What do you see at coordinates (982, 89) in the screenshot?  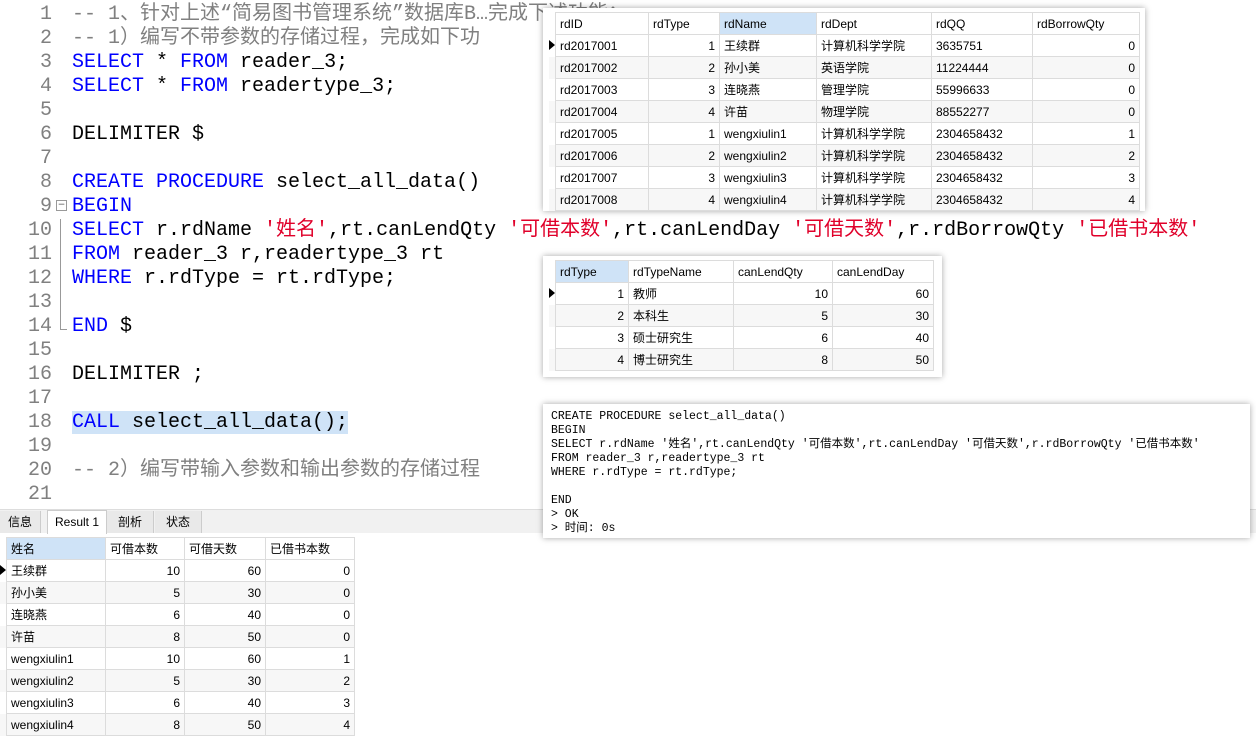 I see `table-cell: 55996633` at bounding box center [982, 89].